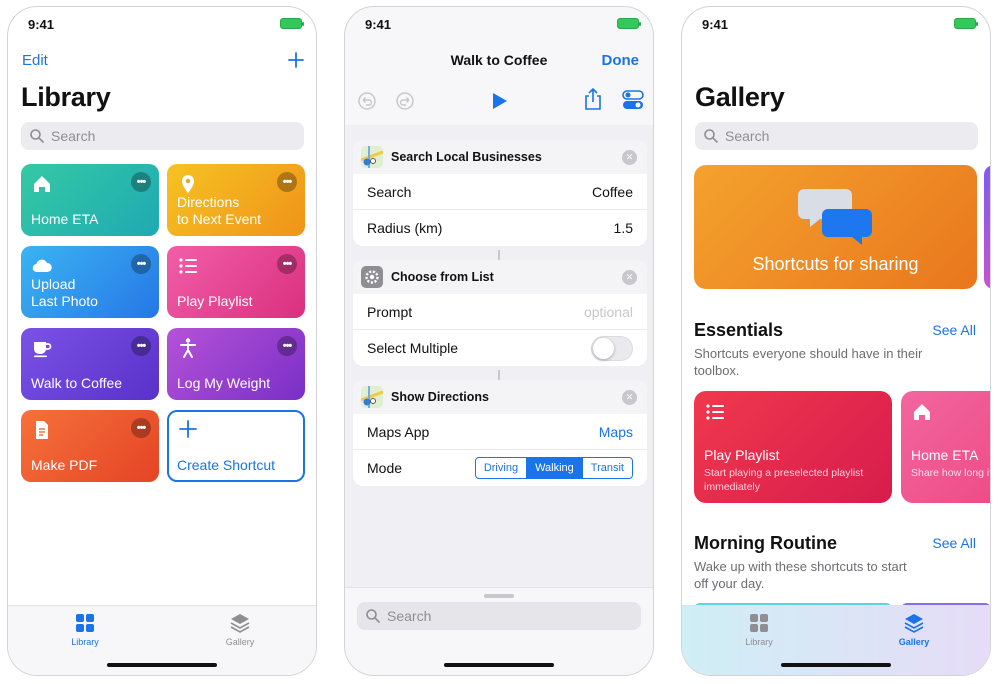 The image size is (1000, 684). I want to click on share-icon, so click(593, 99).